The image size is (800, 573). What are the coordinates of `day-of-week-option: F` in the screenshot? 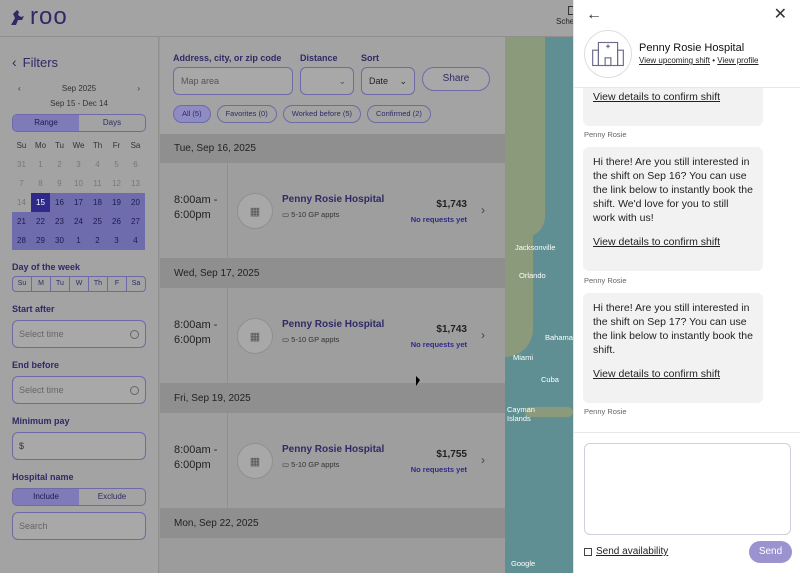 It's located at (117, 284).